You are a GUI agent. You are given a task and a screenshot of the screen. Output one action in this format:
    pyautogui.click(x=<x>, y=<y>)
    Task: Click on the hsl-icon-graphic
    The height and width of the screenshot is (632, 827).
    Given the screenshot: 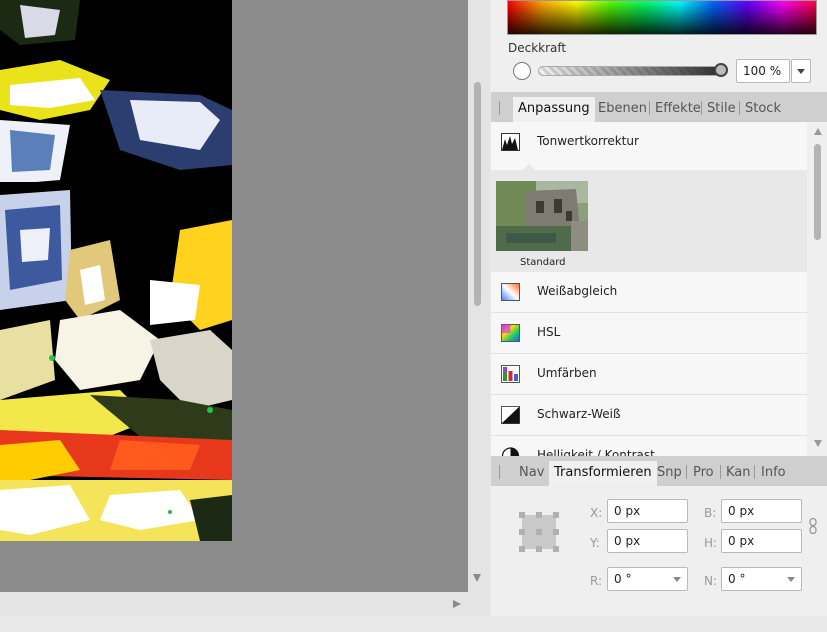 What is the action you would take?
    pyautogui.click(x=510, y=333)
    